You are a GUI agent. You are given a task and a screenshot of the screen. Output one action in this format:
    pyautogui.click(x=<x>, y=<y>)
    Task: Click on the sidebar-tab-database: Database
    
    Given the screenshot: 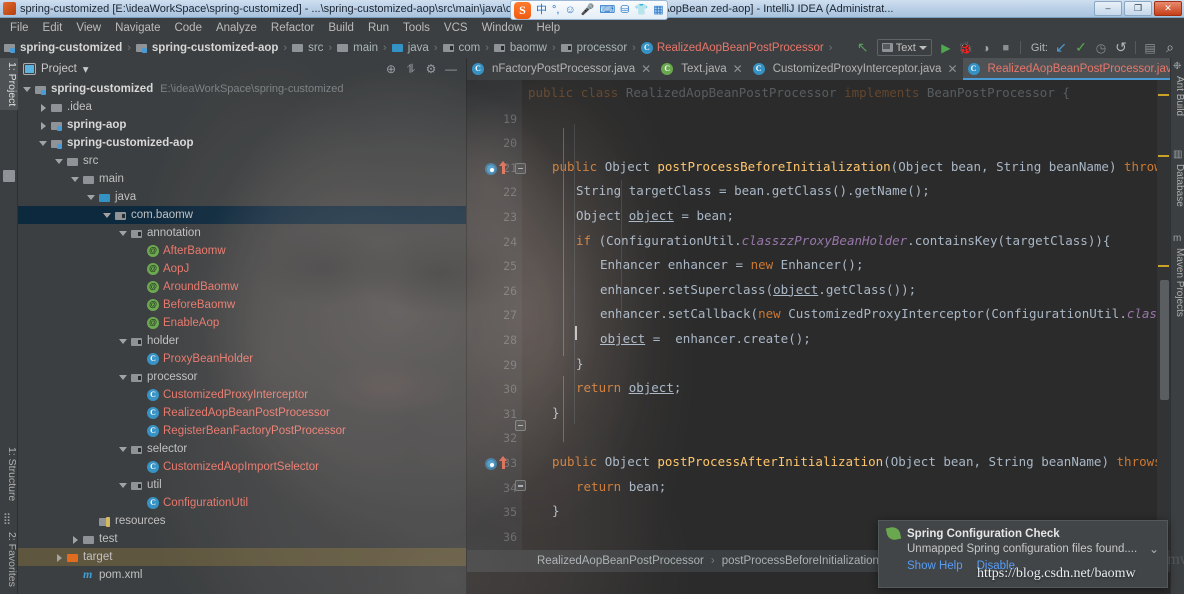 What is the action you would take?
    pyautogui.click(x=1177, y=185)
    